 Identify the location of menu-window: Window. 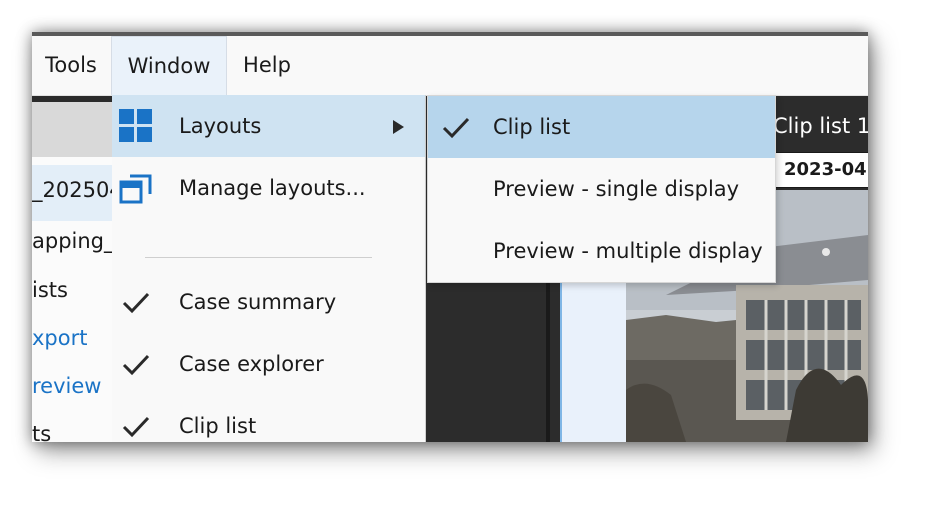
(169, 65).